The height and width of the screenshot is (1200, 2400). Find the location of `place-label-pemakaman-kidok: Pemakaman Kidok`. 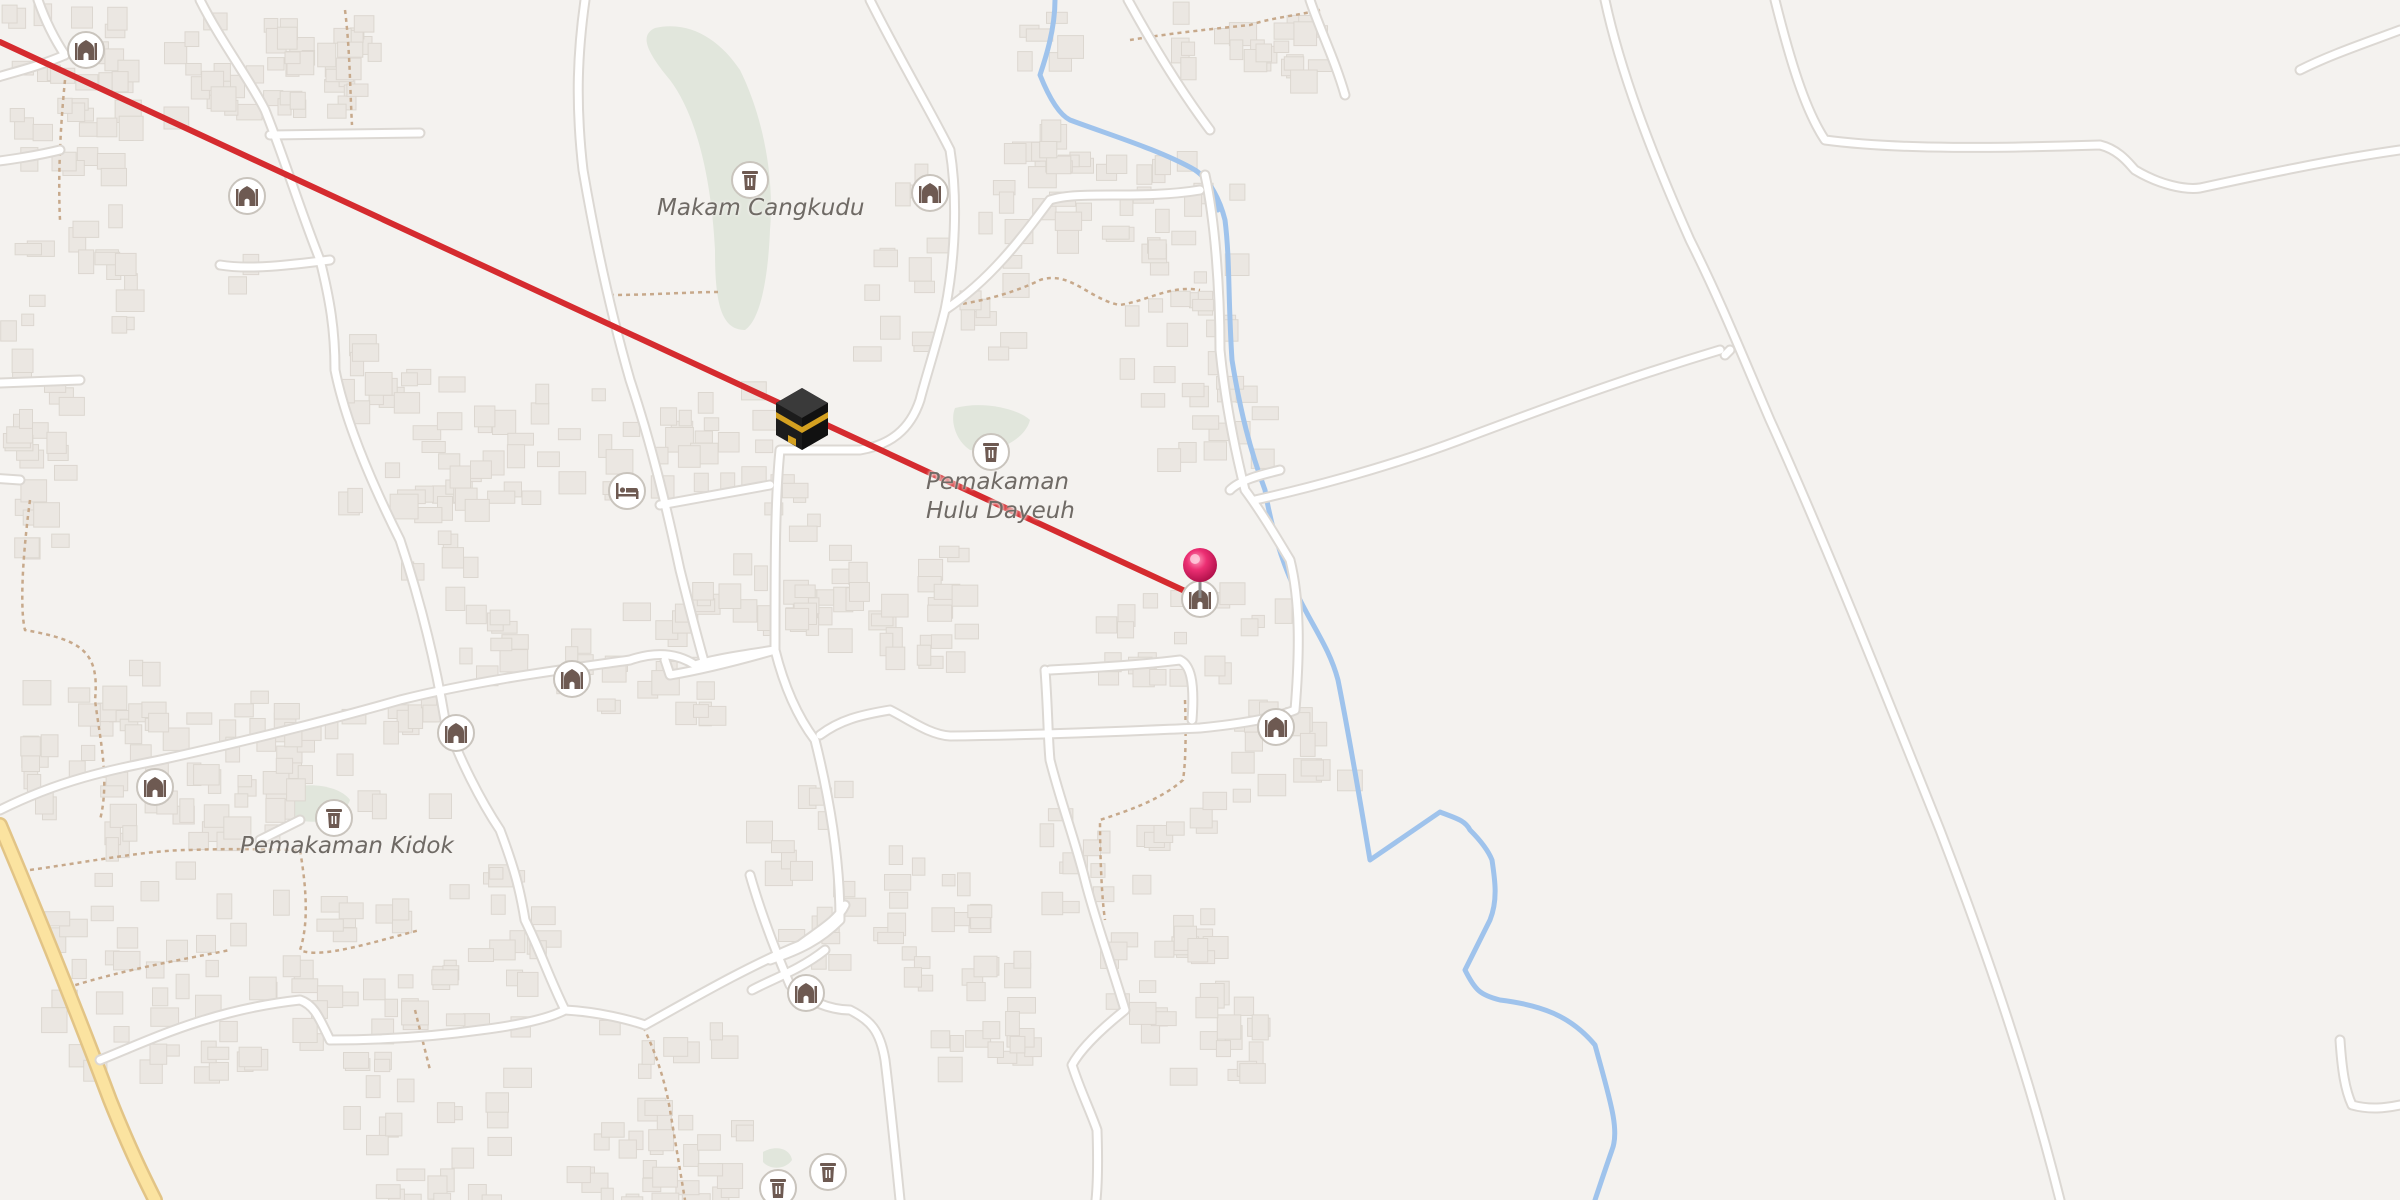

place-label-pemakaman-kidok: Pemakaman Kidok is located at coordinates (347, 846).